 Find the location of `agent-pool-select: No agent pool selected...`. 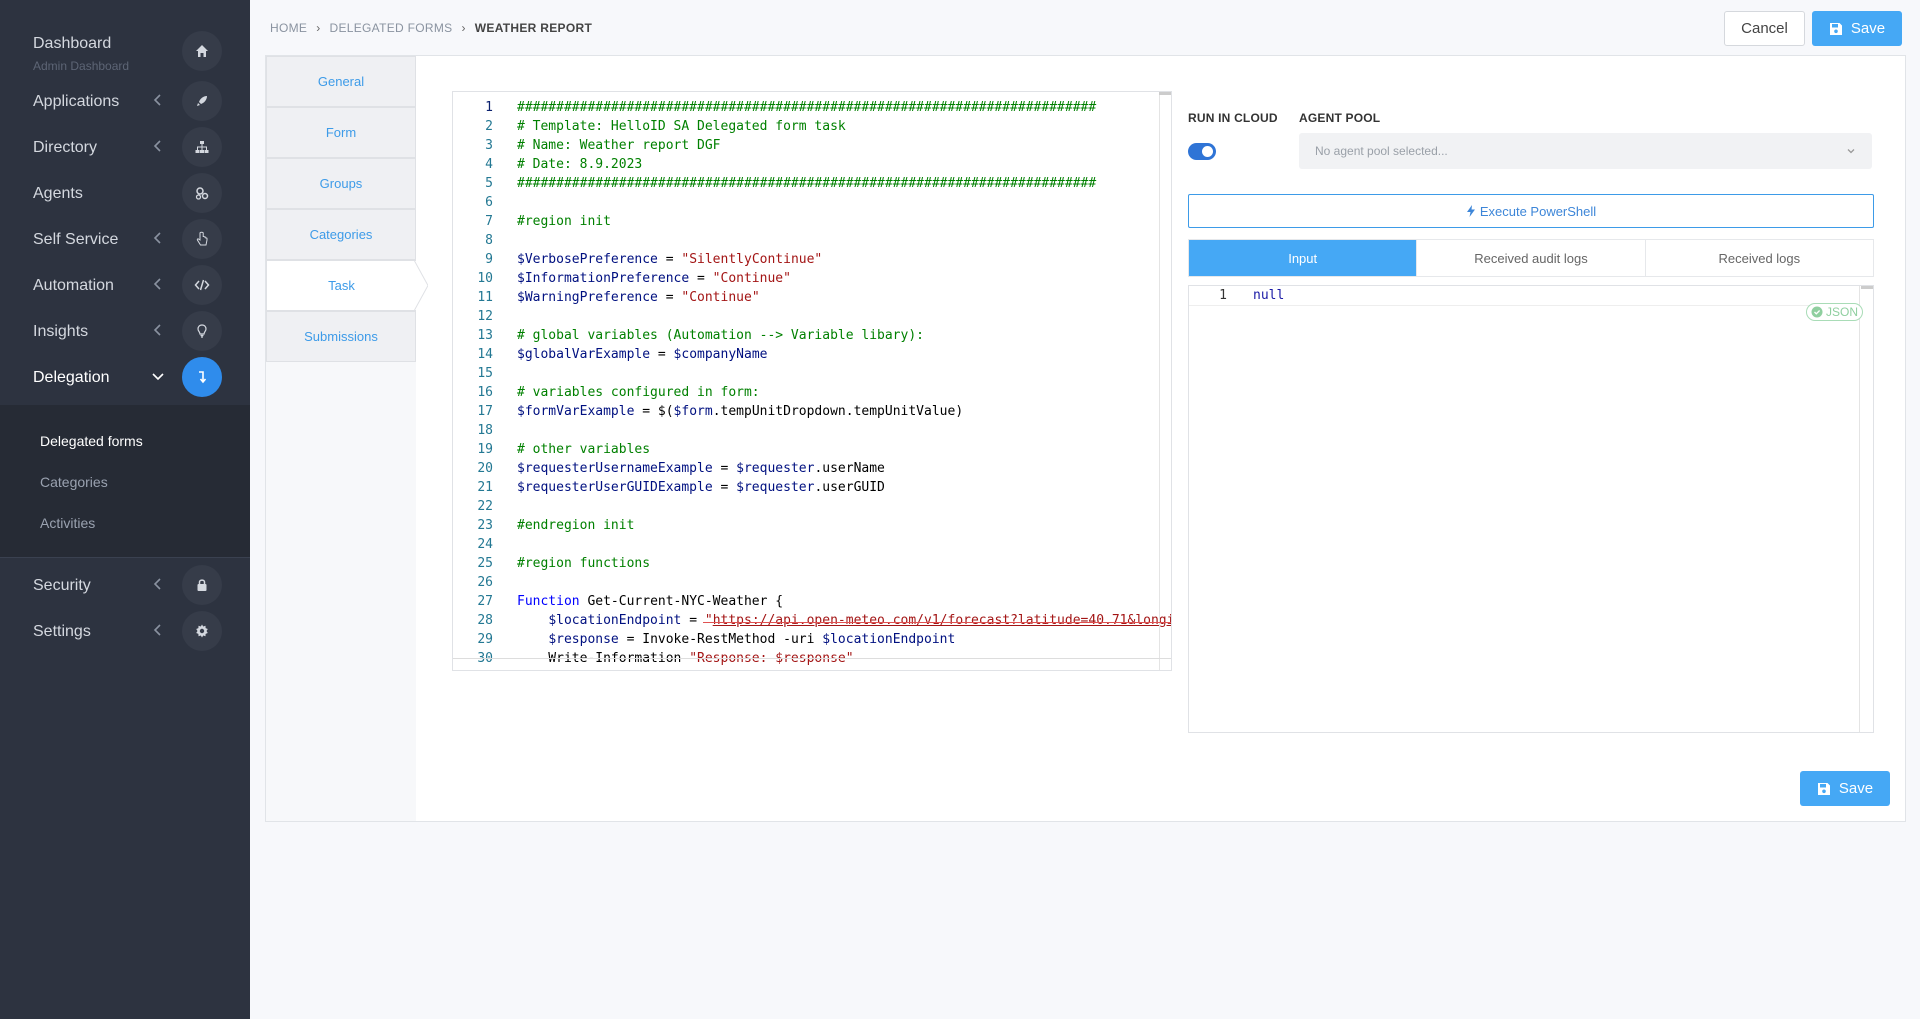

agent-pool-select: No agent pool selected... is located at coordinates (1585, 151).